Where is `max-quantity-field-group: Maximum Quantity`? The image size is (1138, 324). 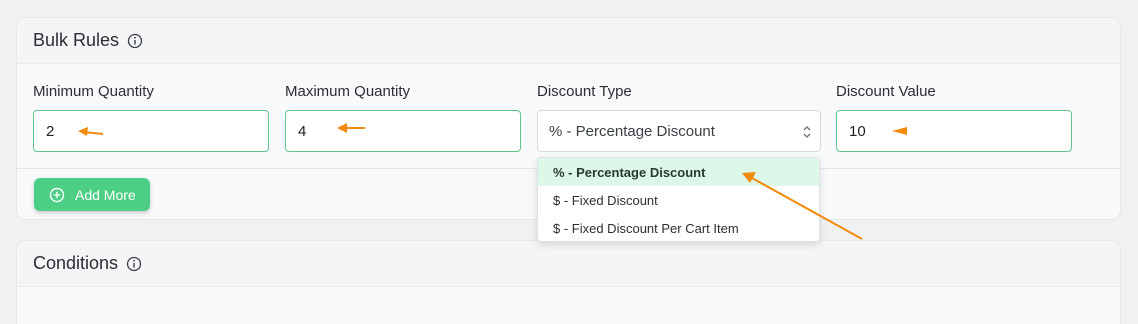 max-quantity-field-group: Maximum Quantity is located at coordinates (347, 93).